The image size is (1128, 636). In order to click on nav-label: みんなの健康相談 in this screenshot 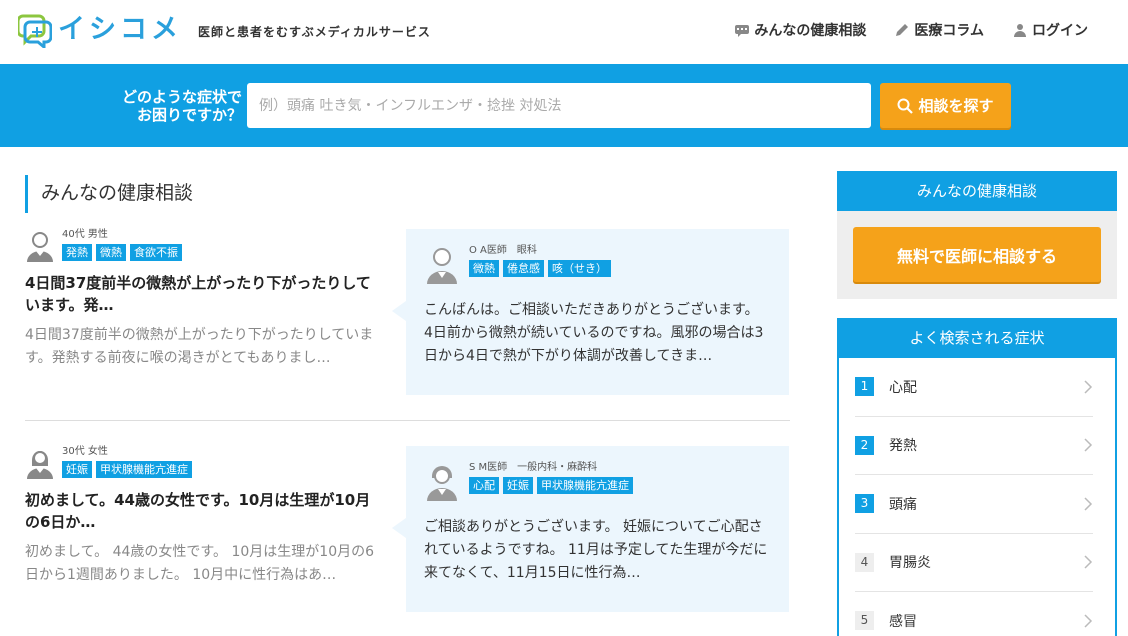, I will do `click(810, 31)`.